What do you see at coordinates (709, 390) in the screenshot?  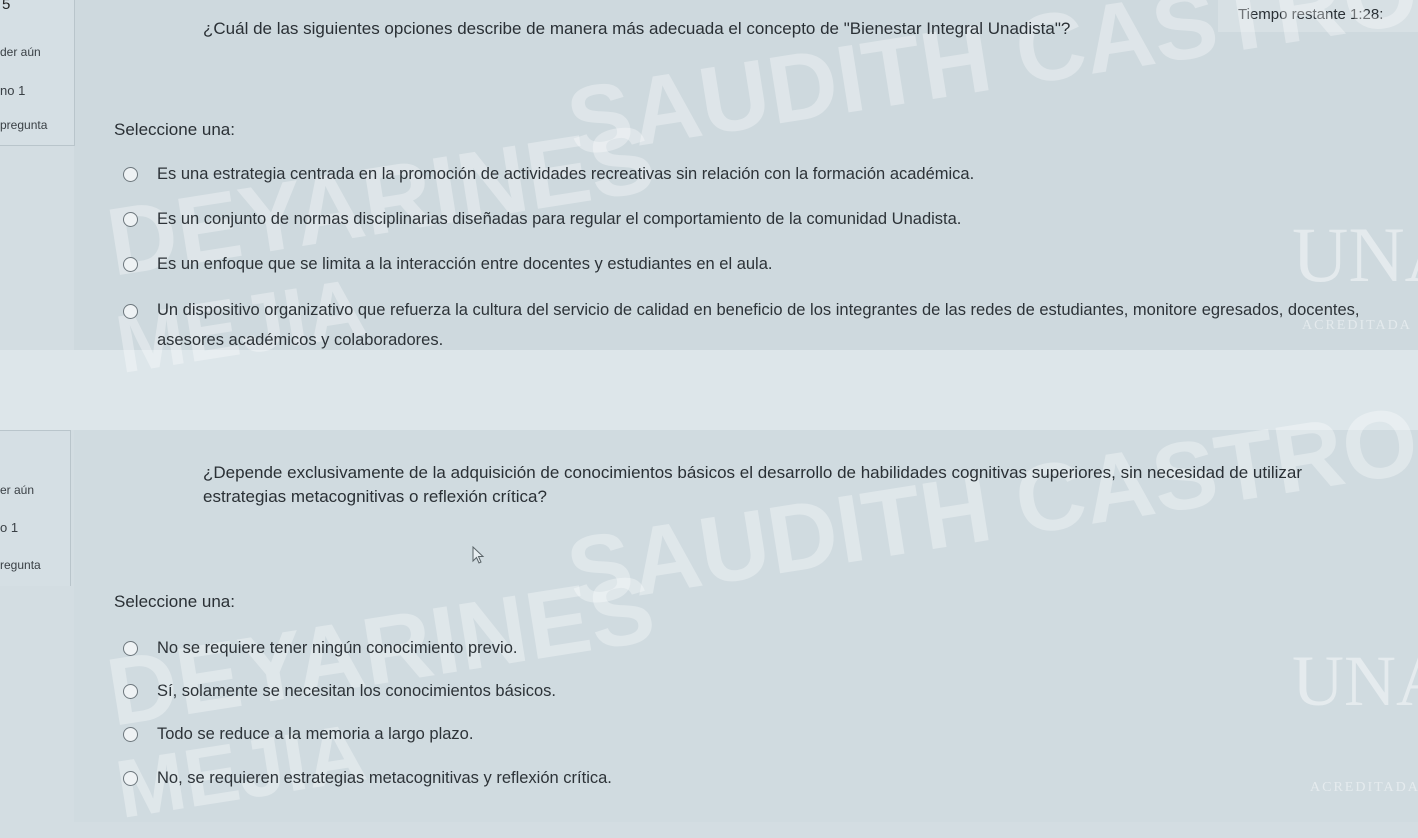 I see `question-separator` at bounding box center [709, 390].